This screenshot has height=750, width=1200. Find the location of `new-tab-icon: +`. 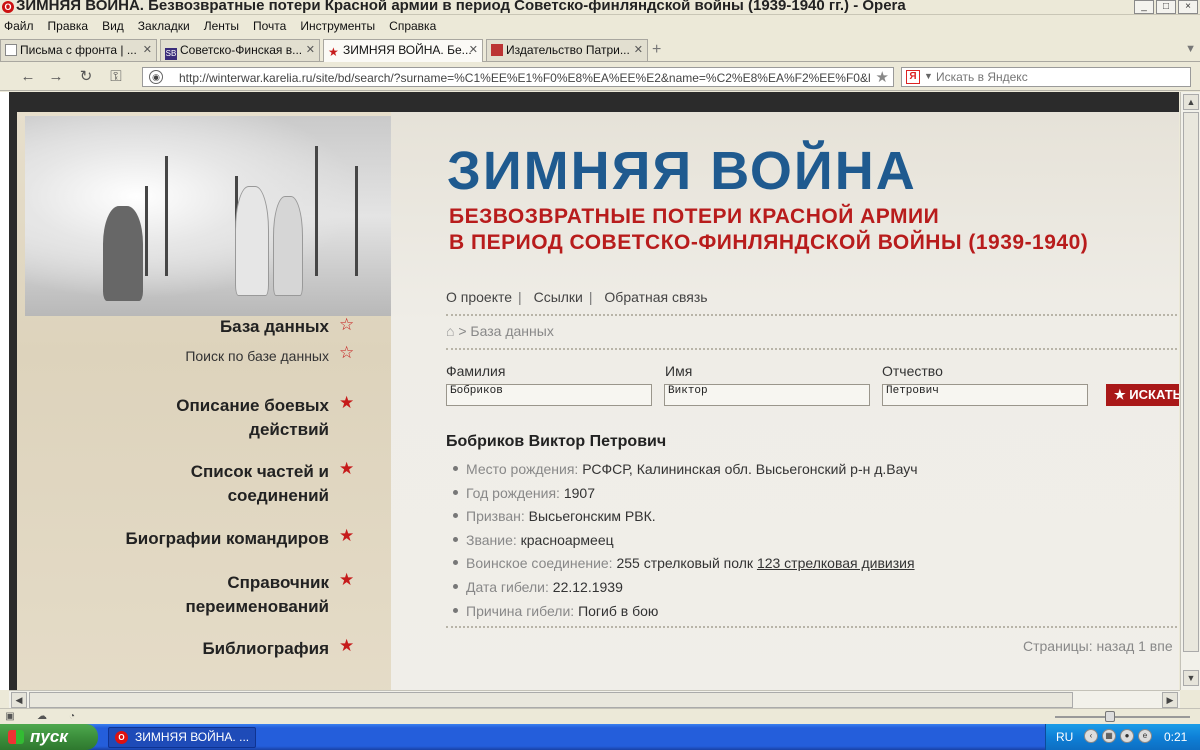

new-tab-icon: + is located at coordinates (656, 50).